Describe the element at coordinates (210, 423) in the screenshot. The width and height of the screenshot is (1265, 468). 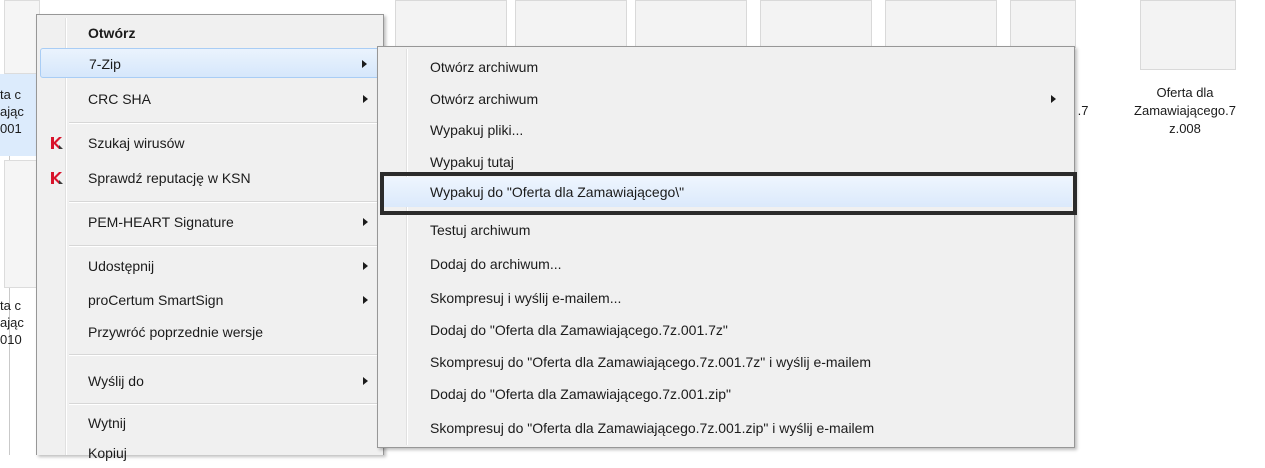
I see `menu-item-cut: Wytnij` at that location.